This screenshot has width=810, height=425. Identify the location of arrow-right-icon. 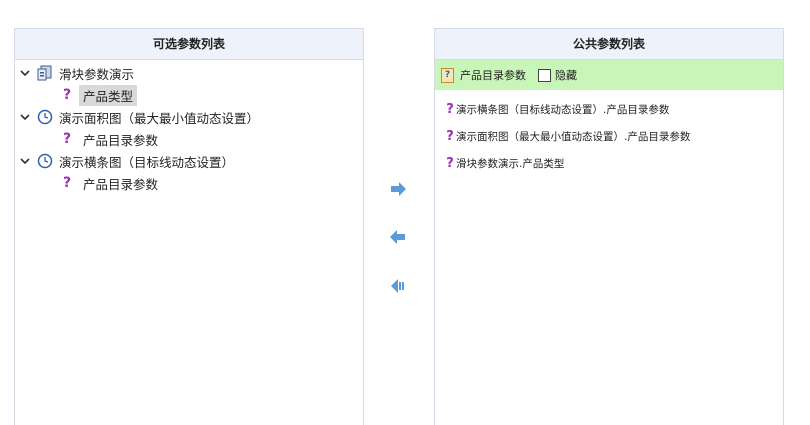
(398, 189).